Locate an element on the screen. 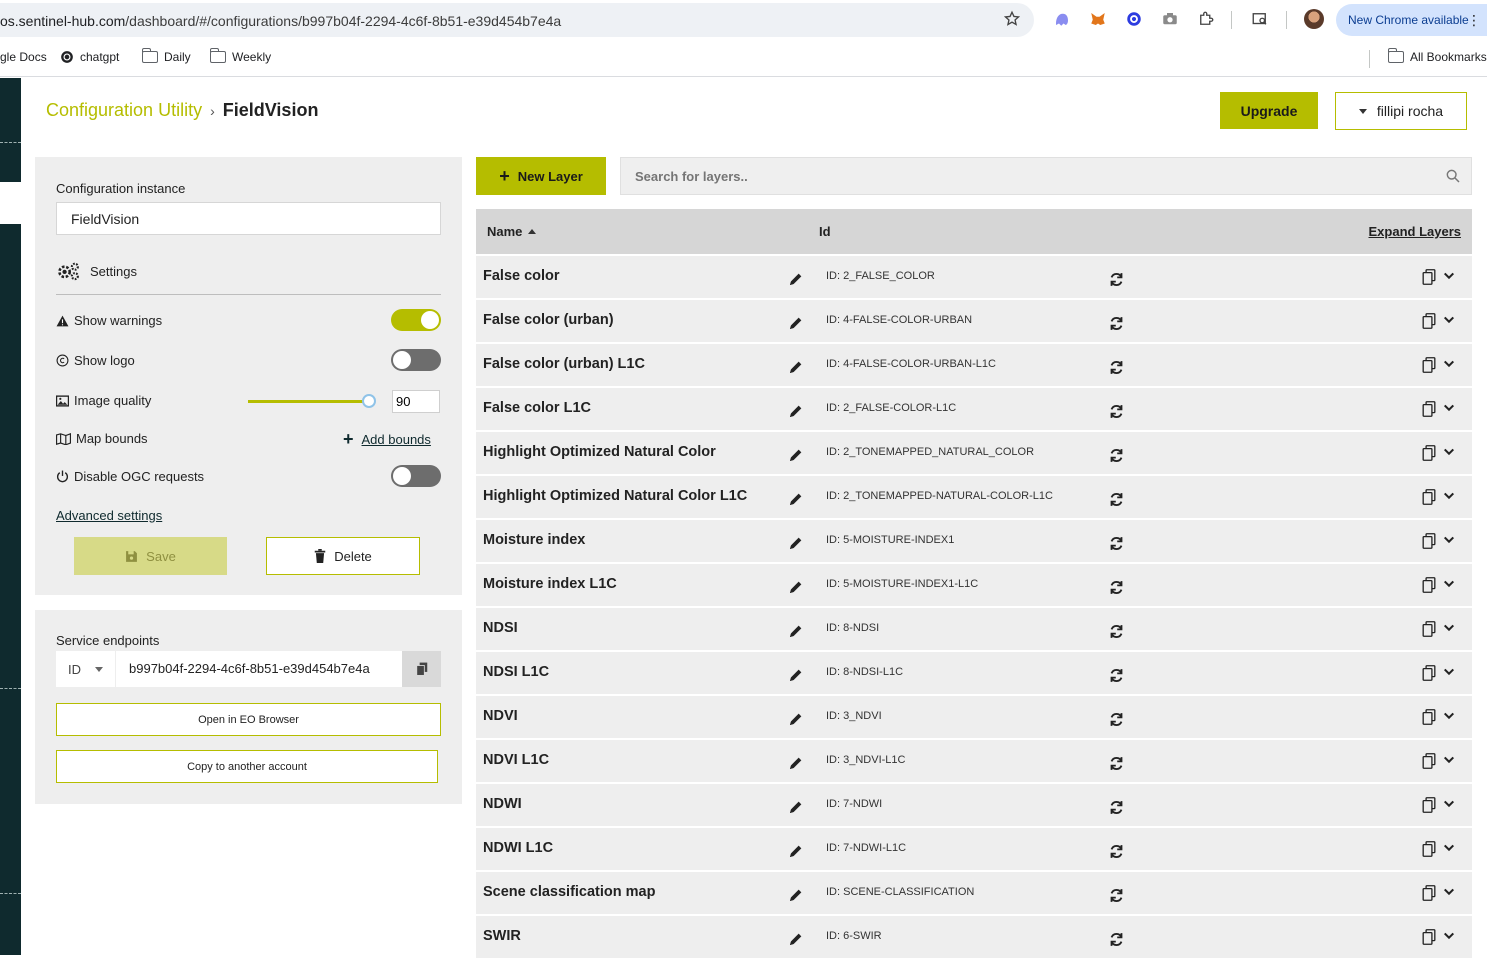  layer-name: NDSI L1C is located at coordinates (516, 672).